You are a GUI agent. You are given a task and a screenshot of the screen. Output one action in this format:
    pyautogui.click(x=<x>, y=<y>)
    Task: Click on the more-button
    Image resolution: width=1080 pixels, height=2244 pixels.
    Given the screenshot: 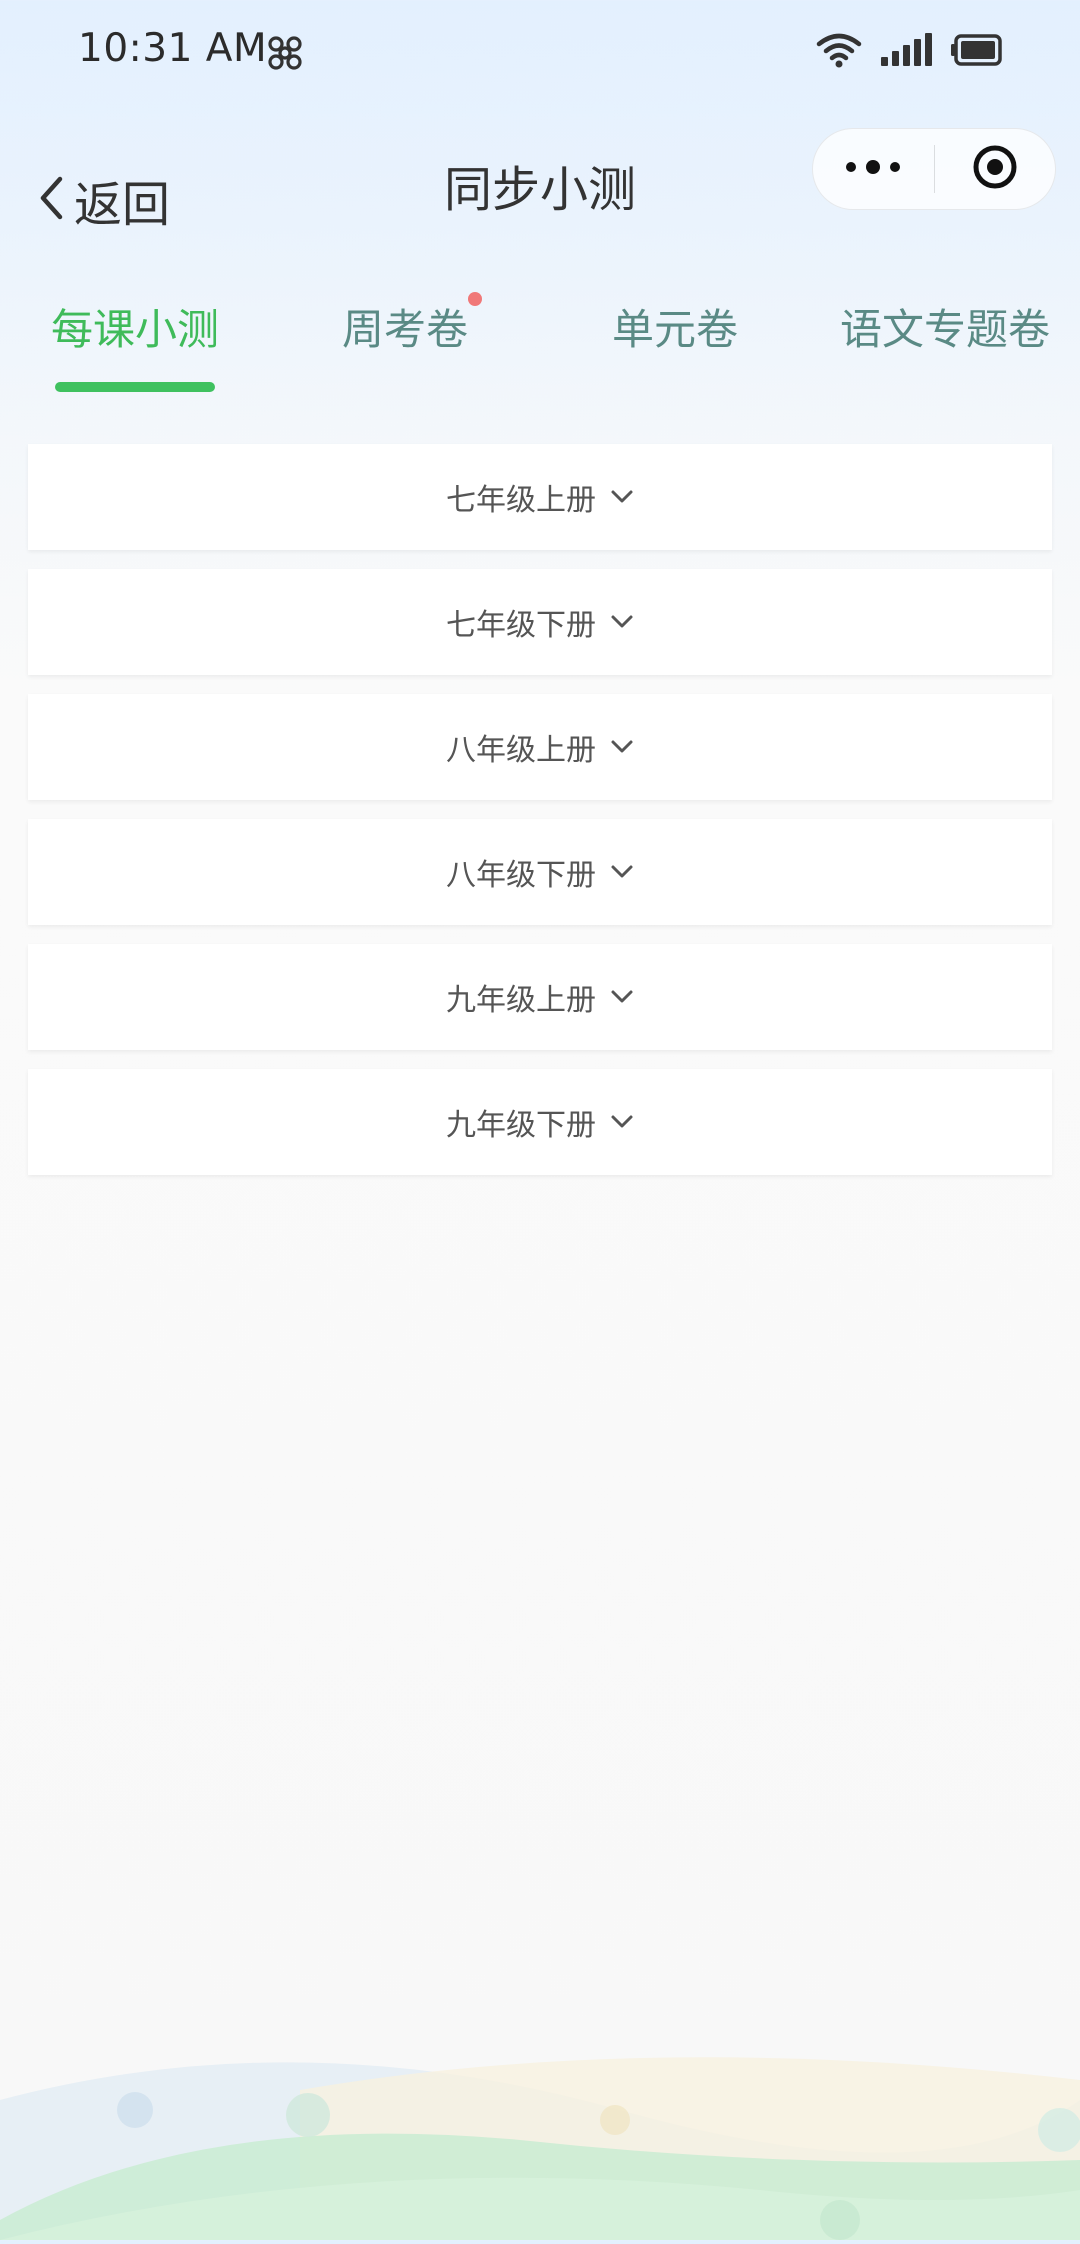 What is the action you would take?
    pyautogui.click(x=873, y=169)
    